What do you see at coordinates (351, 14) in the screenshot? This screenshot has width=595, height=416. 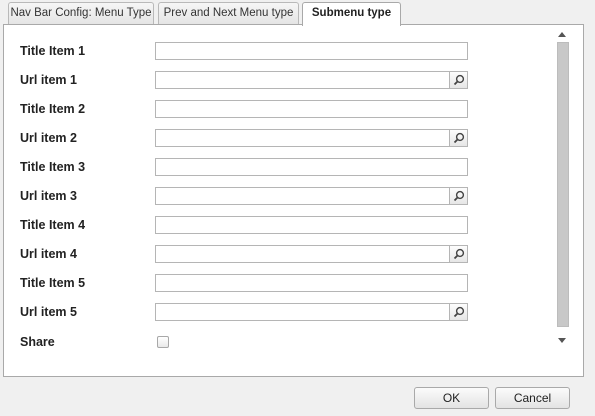 I see `tab-submenu-type: Submenu type` at bounding box center [351, 14].